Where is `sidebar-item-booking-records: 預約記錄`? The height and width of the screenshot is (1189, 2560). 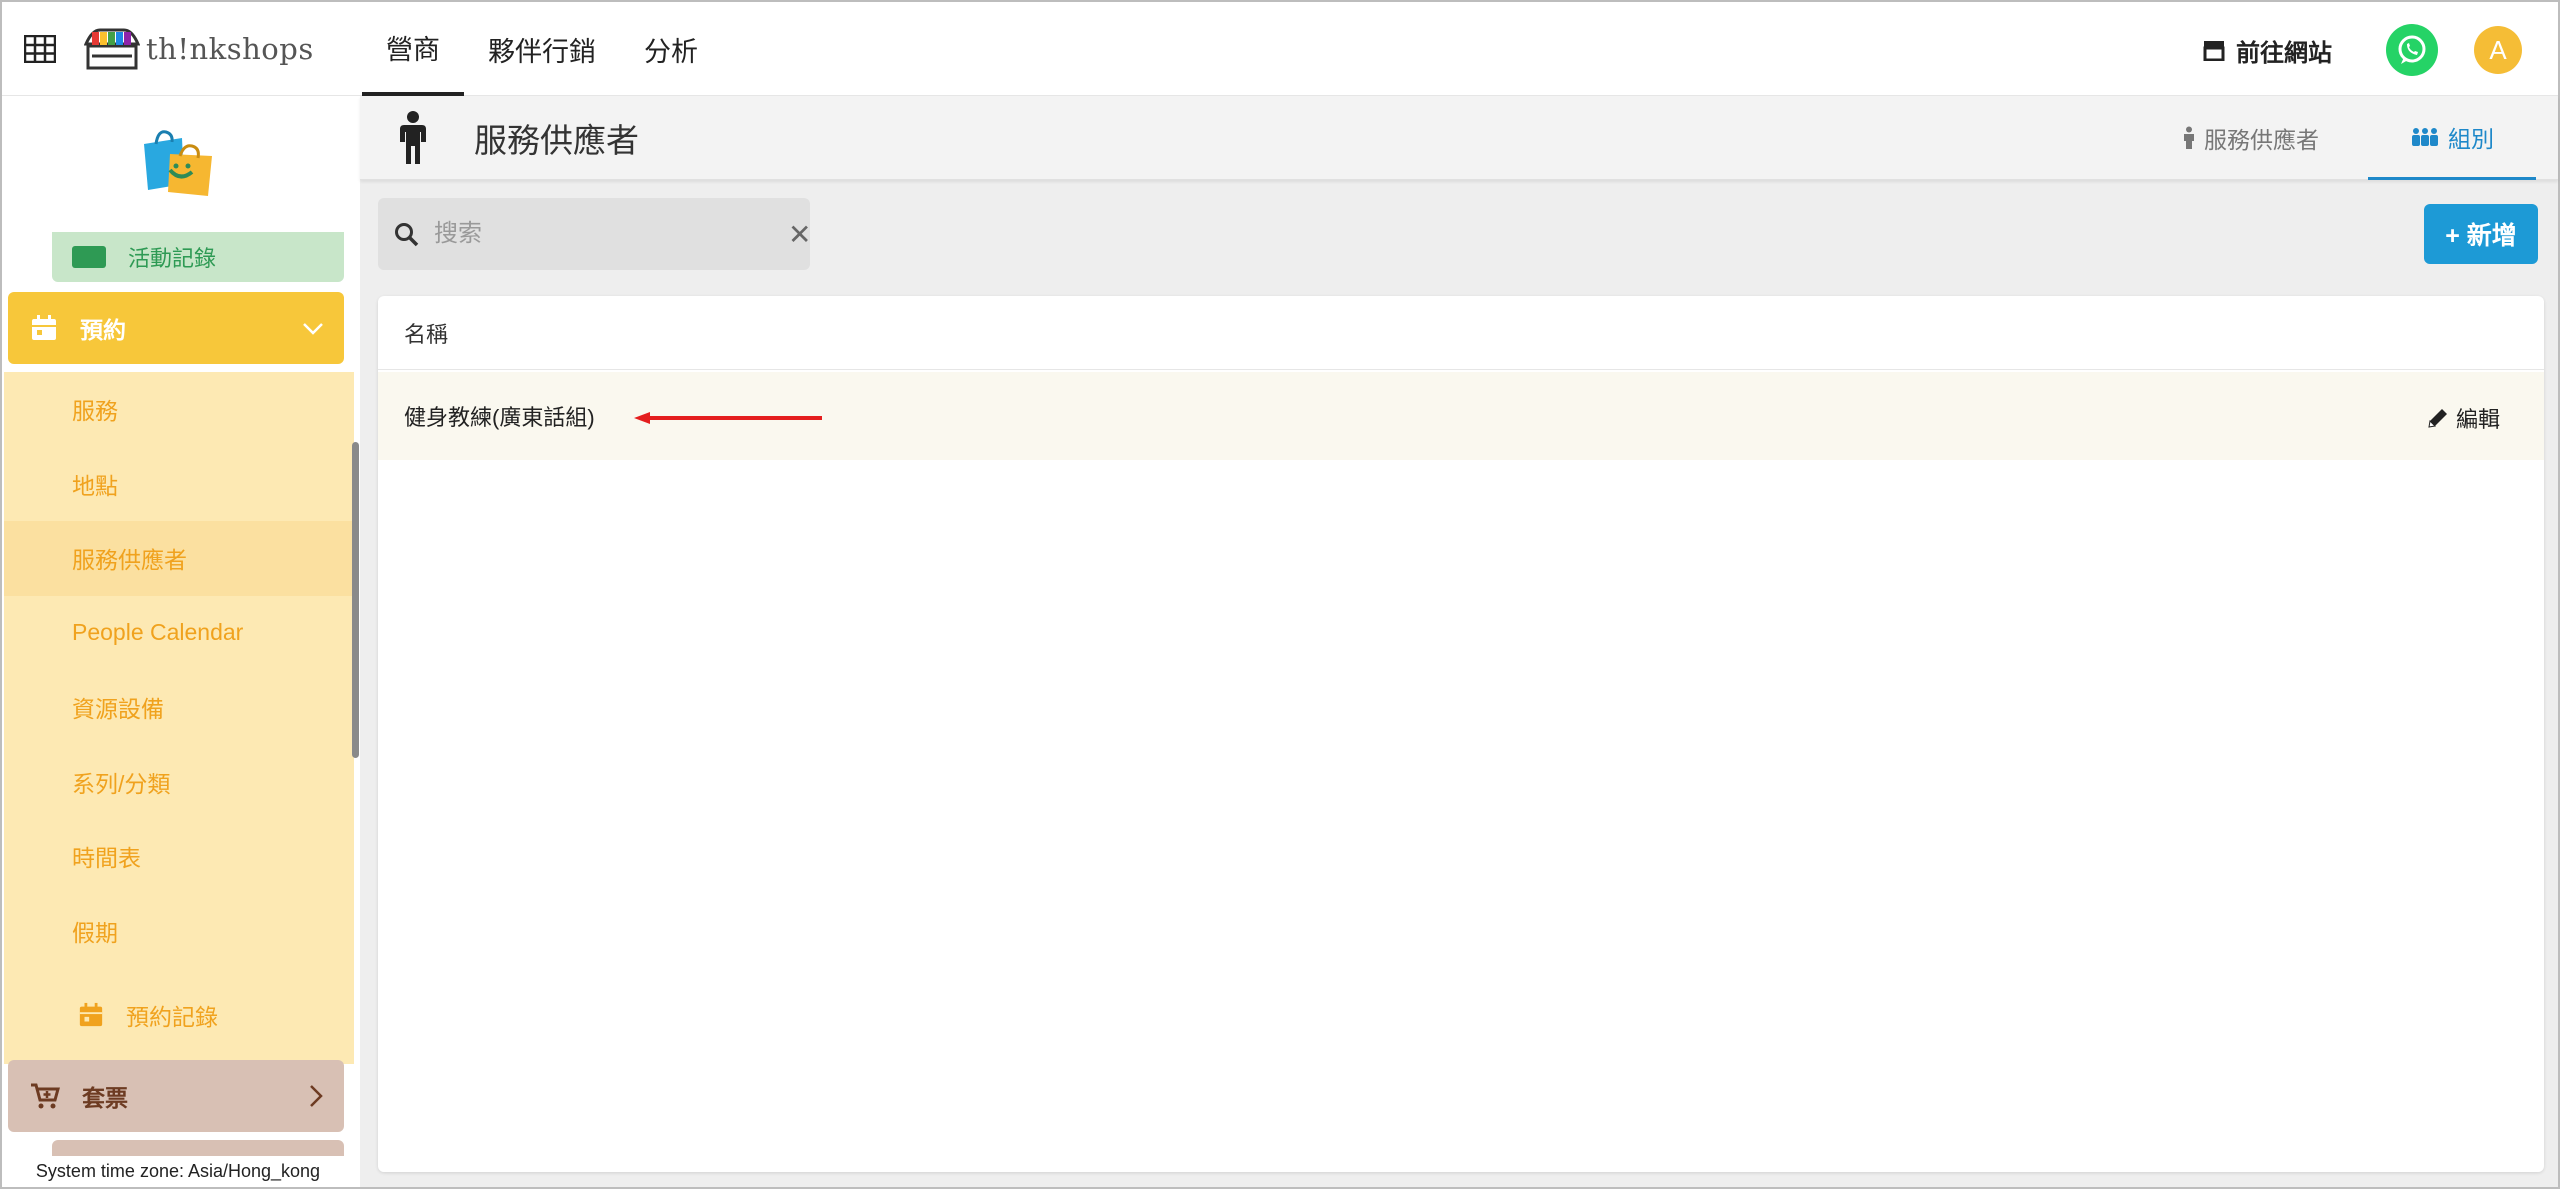 sidebar-item-booking-records: 預約記錄 is located at coordinates (198, 1015).